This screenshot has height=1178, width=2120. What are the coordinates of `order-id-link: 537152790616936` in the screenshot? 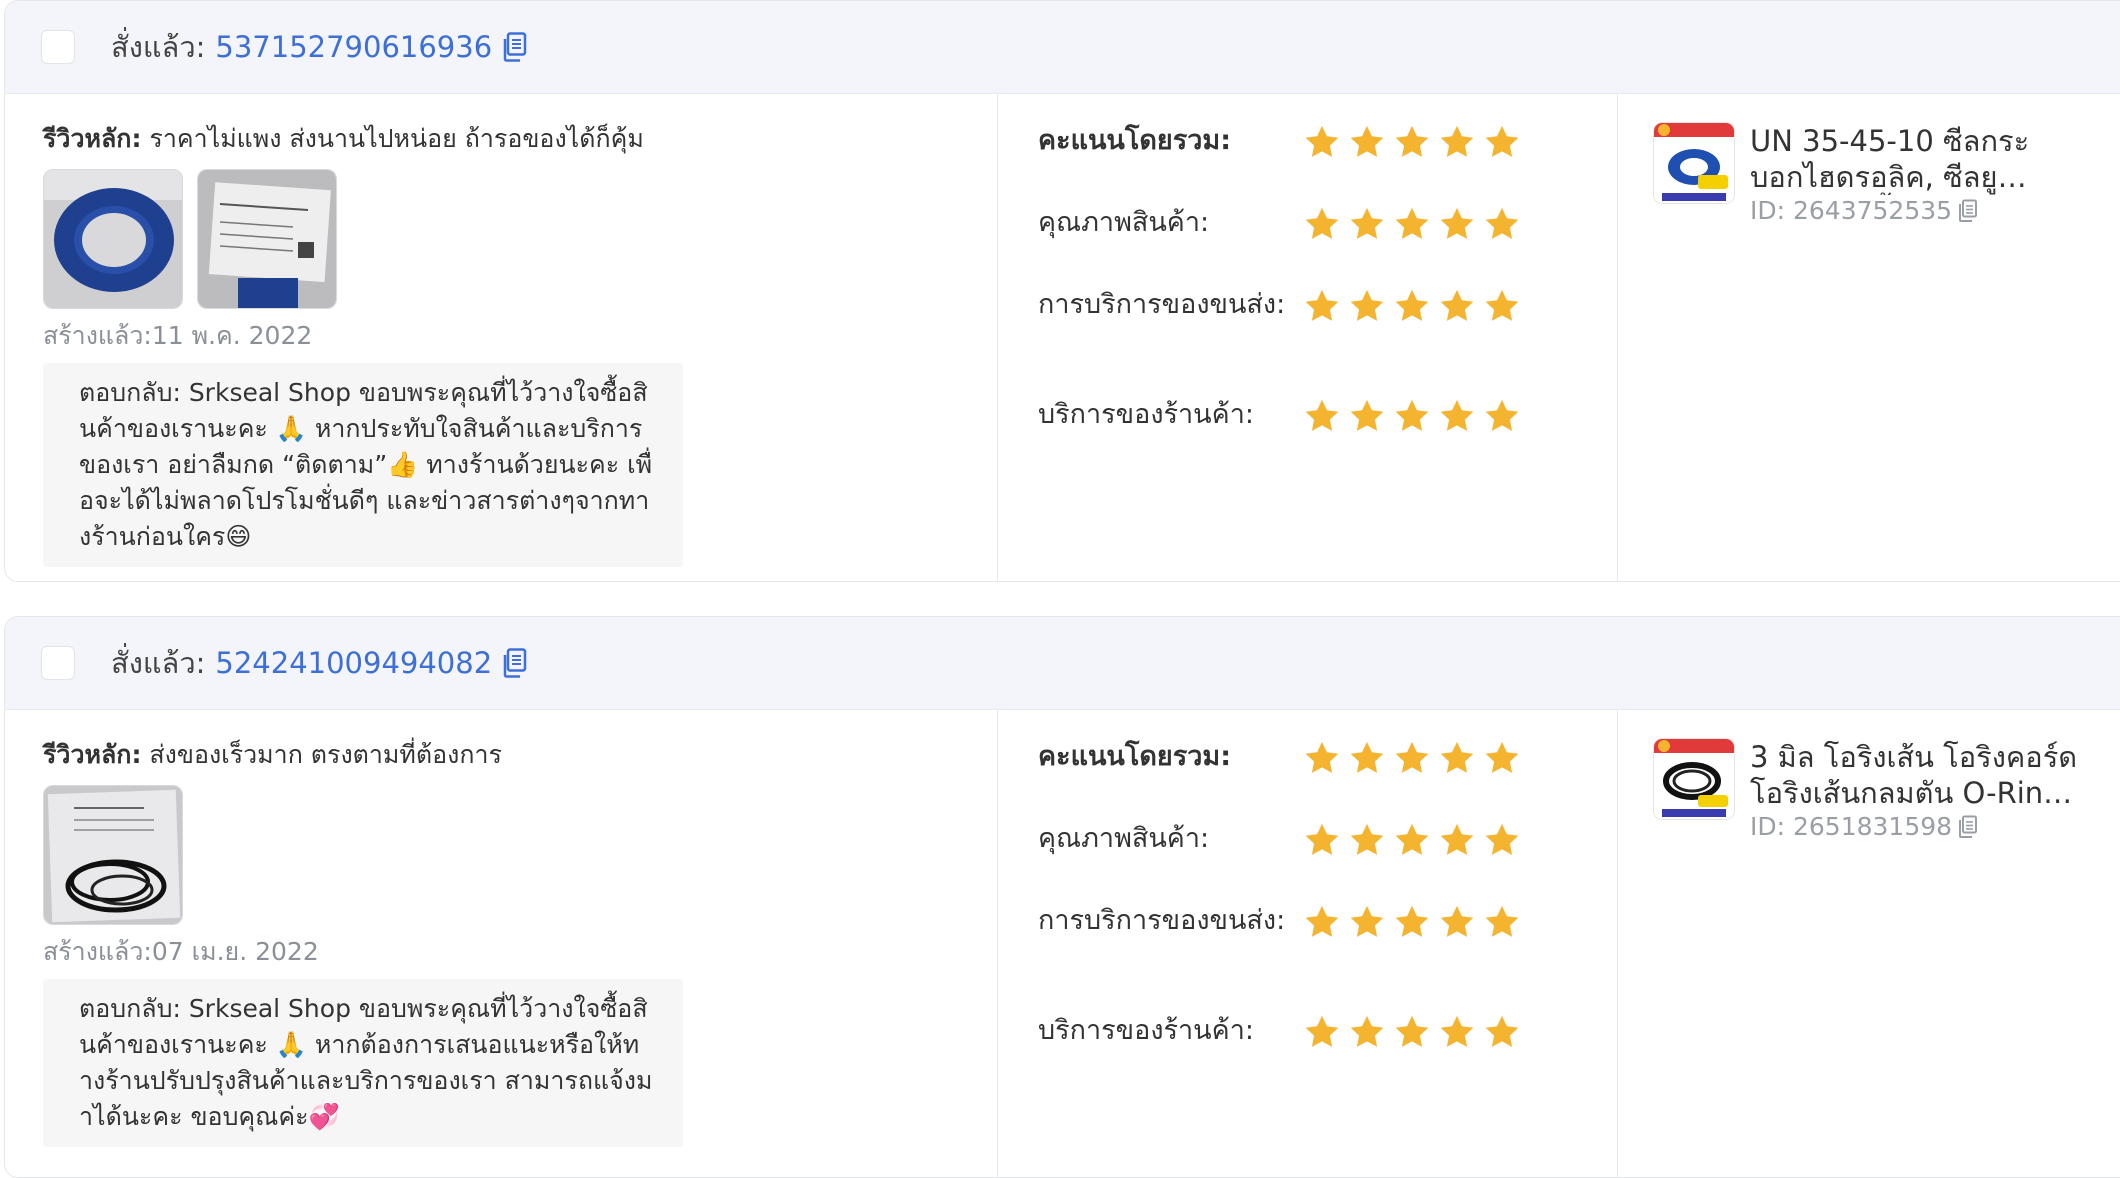 It's located at (353, 47).